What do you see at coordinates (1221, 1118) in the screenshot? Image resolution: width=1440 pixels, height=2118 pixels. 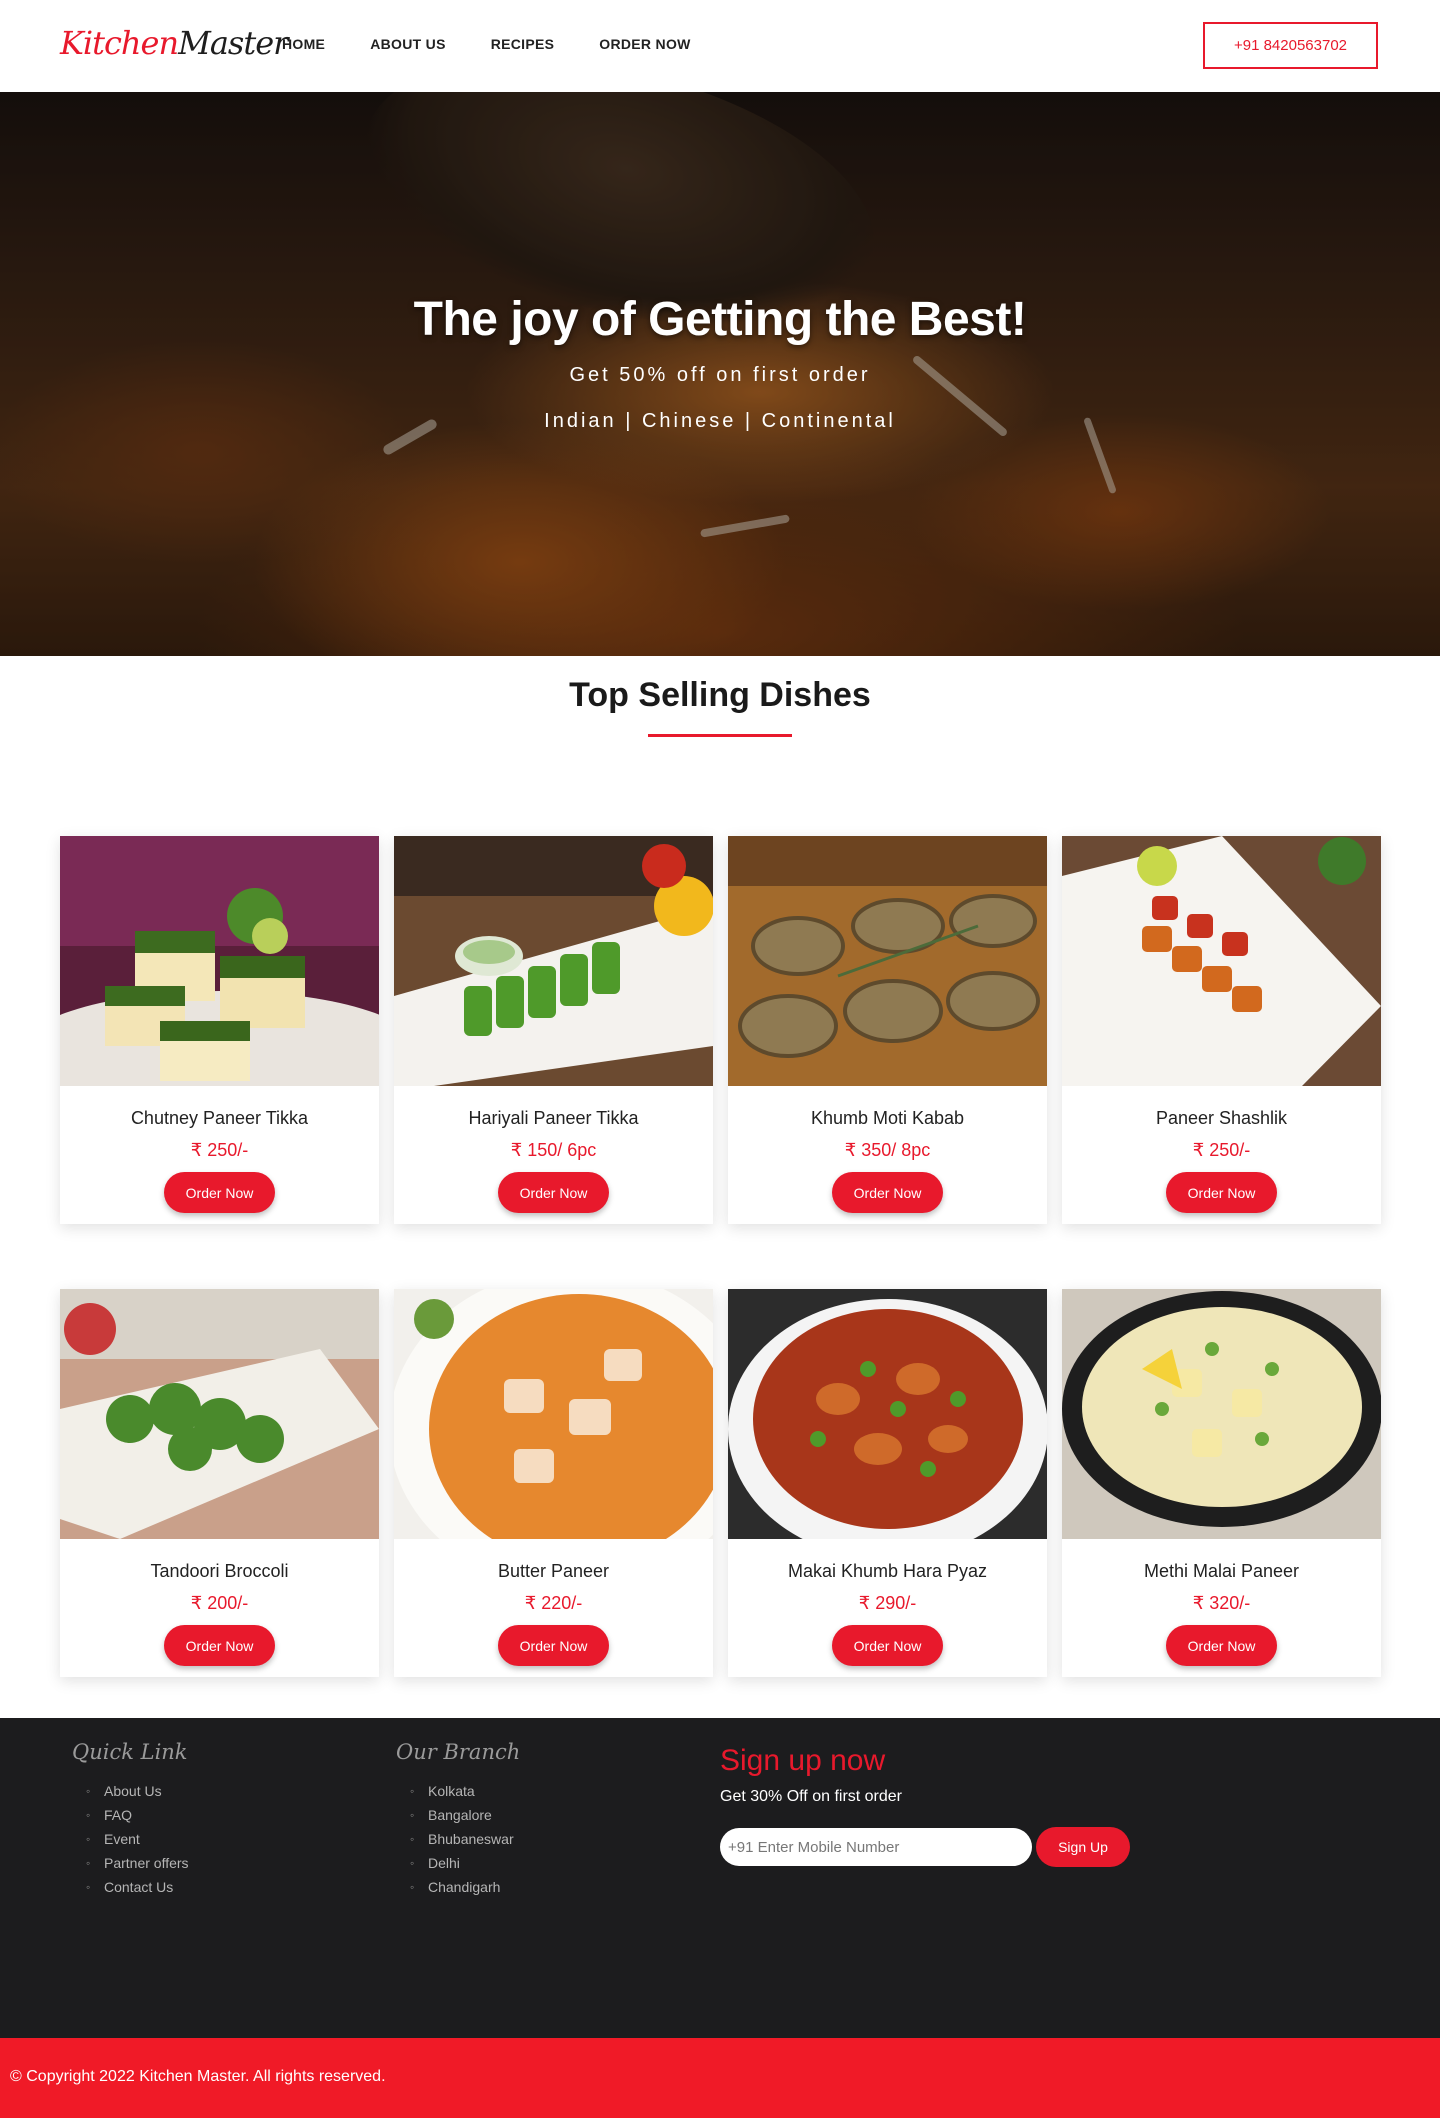 I see `dish-name: Paneer Shashlik` at bounding box center [1221, 1118].